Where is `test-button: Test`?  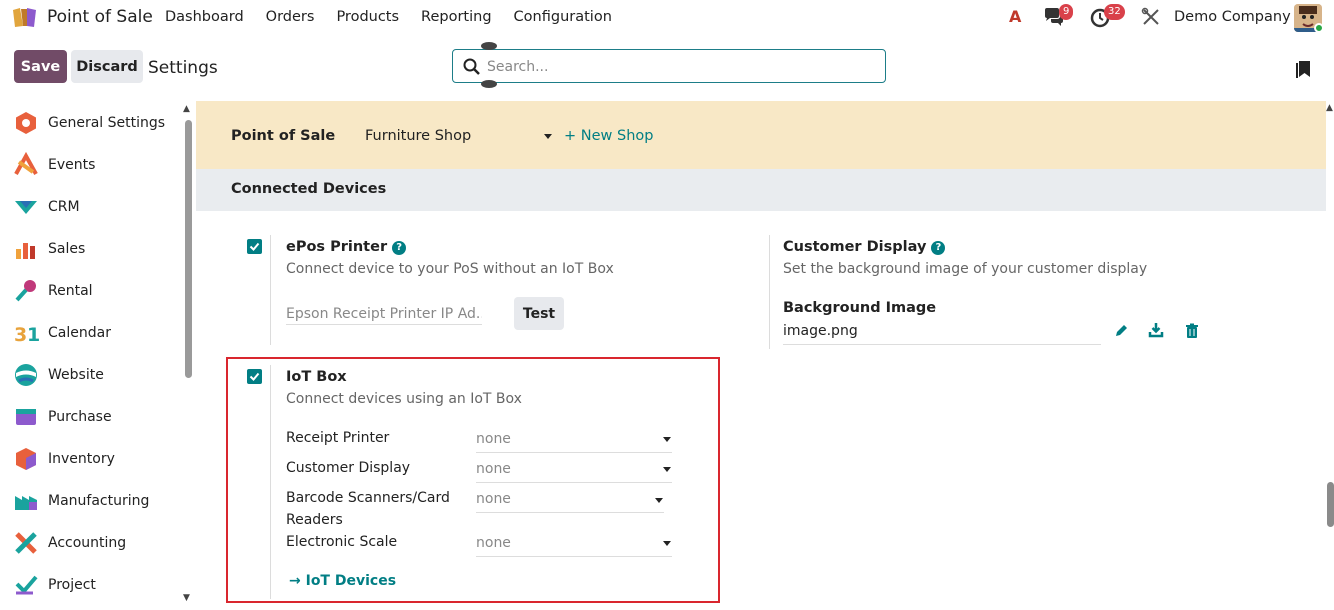
test-button: Test is located at coordinates (539, 313).